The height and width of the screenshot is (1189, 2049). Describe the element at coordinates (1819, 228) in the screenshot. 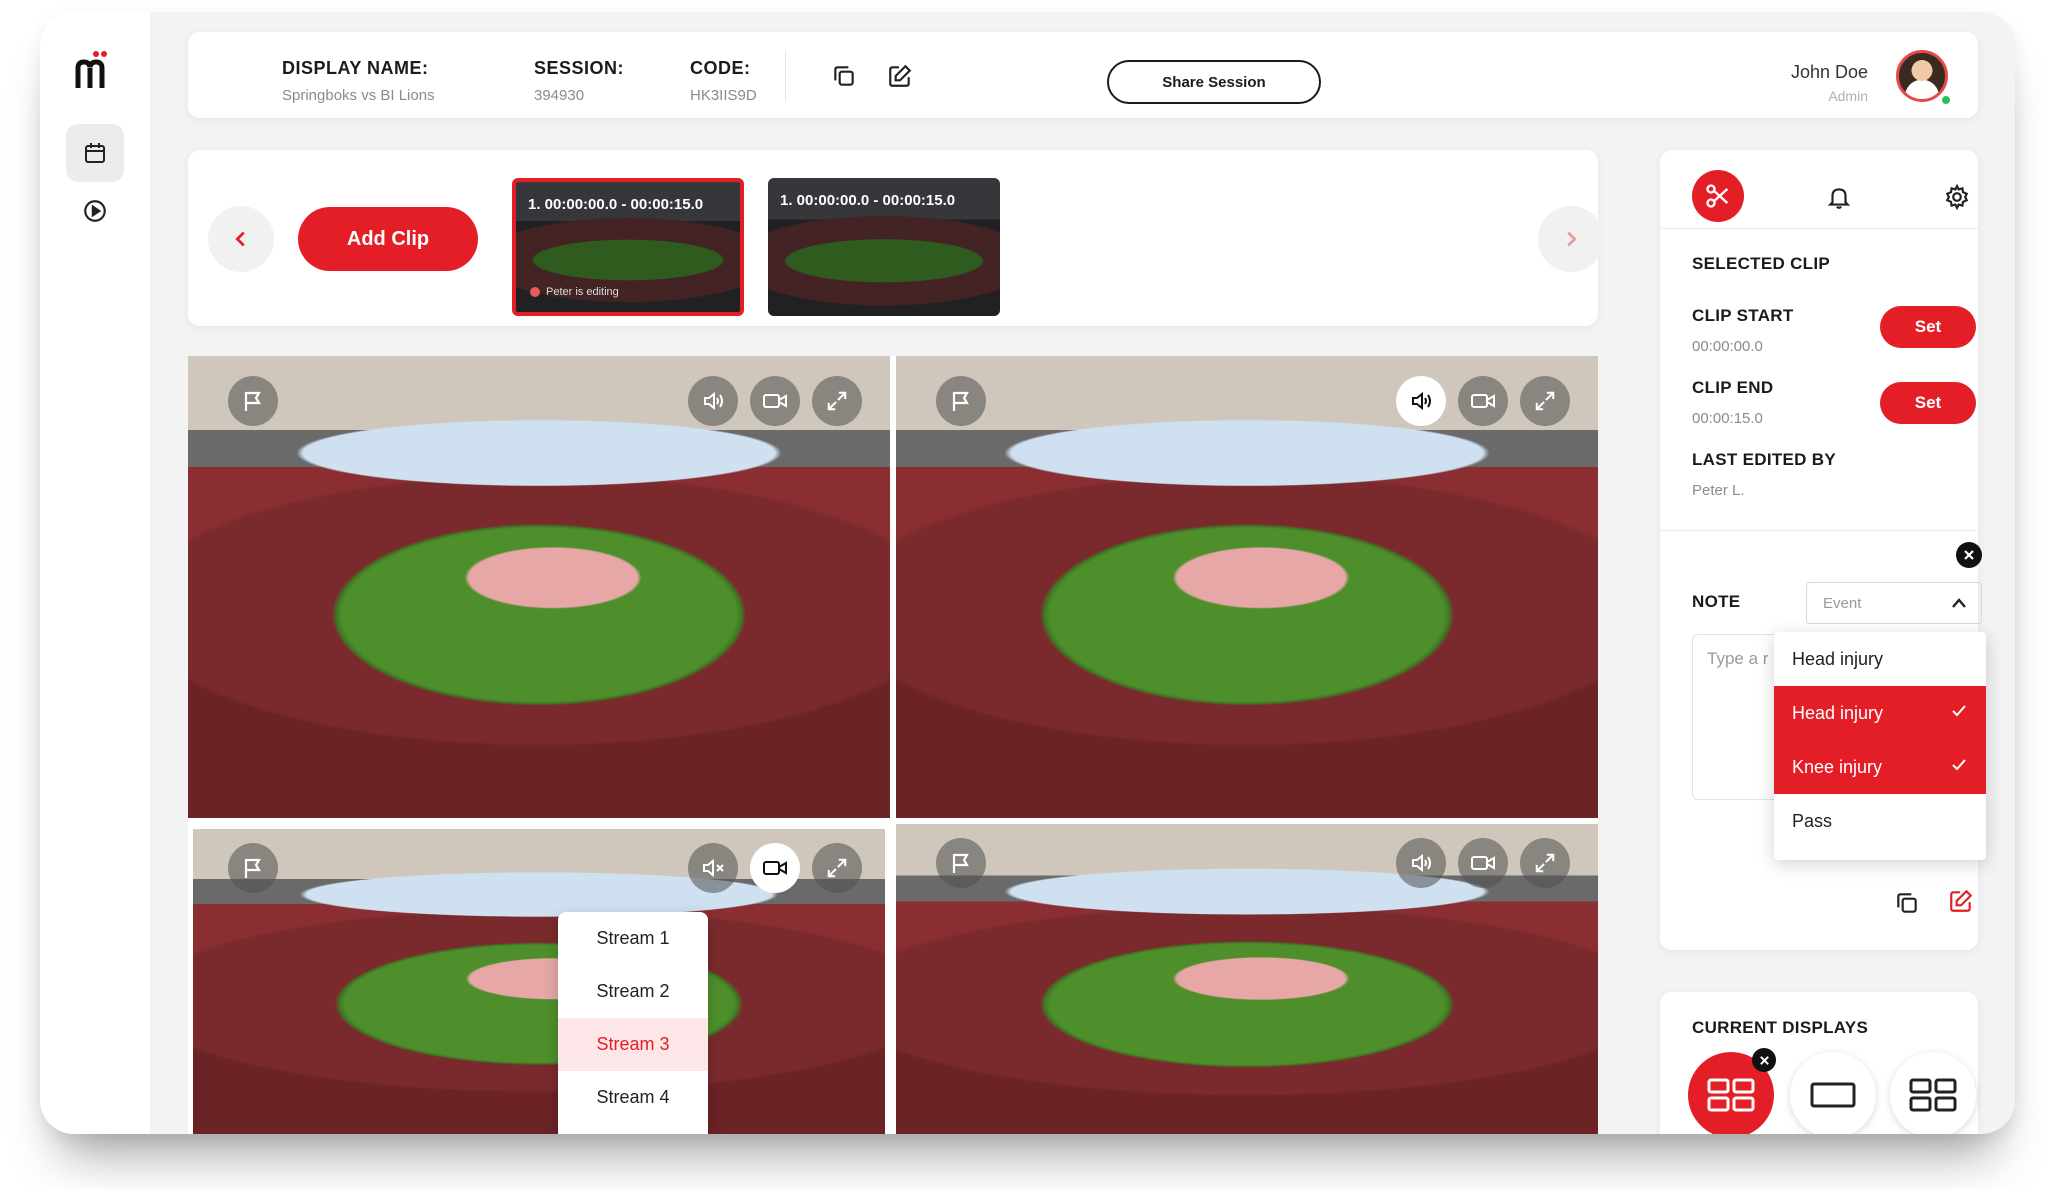

I see `panel-divider` at that location.